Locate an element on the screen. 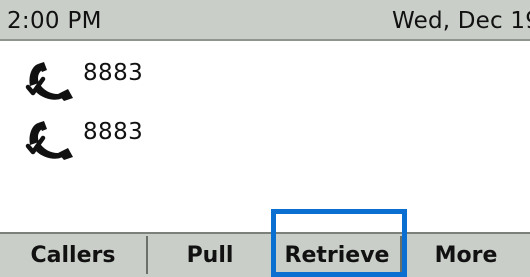 The width and height of the screenshot is (530, 277). status-date: Wed, Dec 19 is located at coordinates (461, 21).